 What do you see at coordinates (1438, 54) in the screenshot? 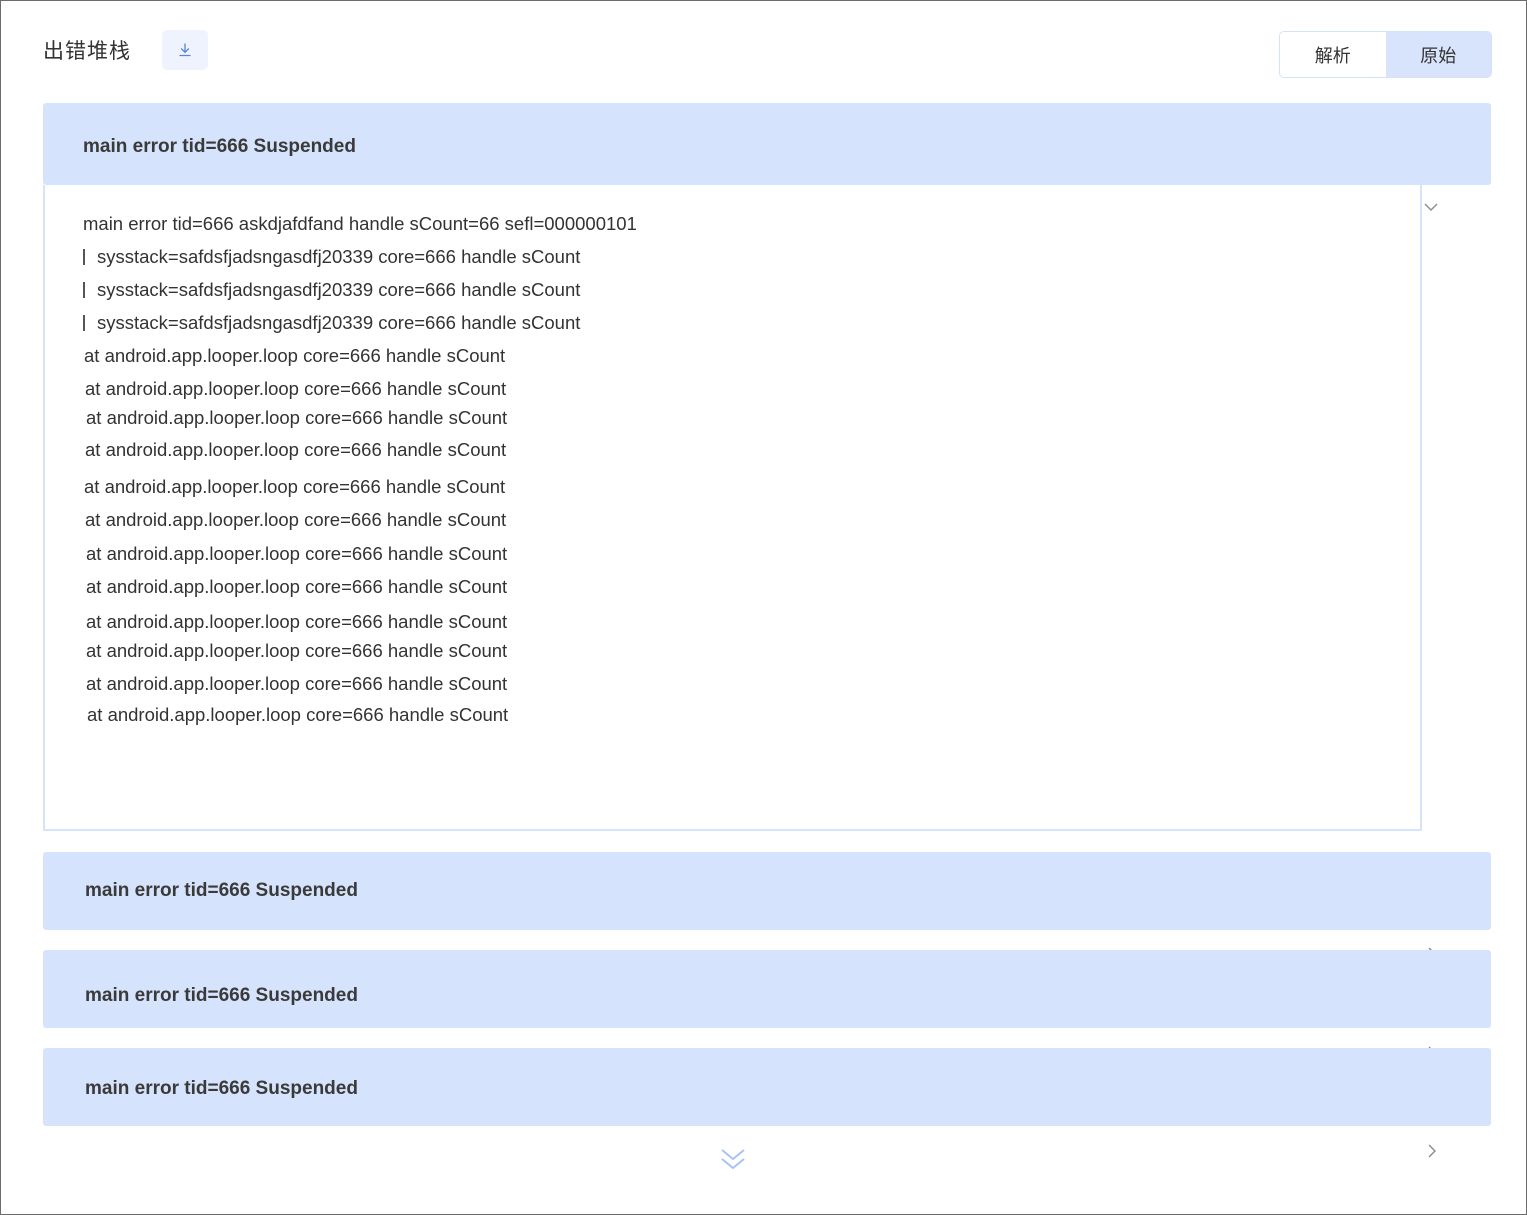
I see `toggle-raw: 原始` at bounding box center [1438, 54].